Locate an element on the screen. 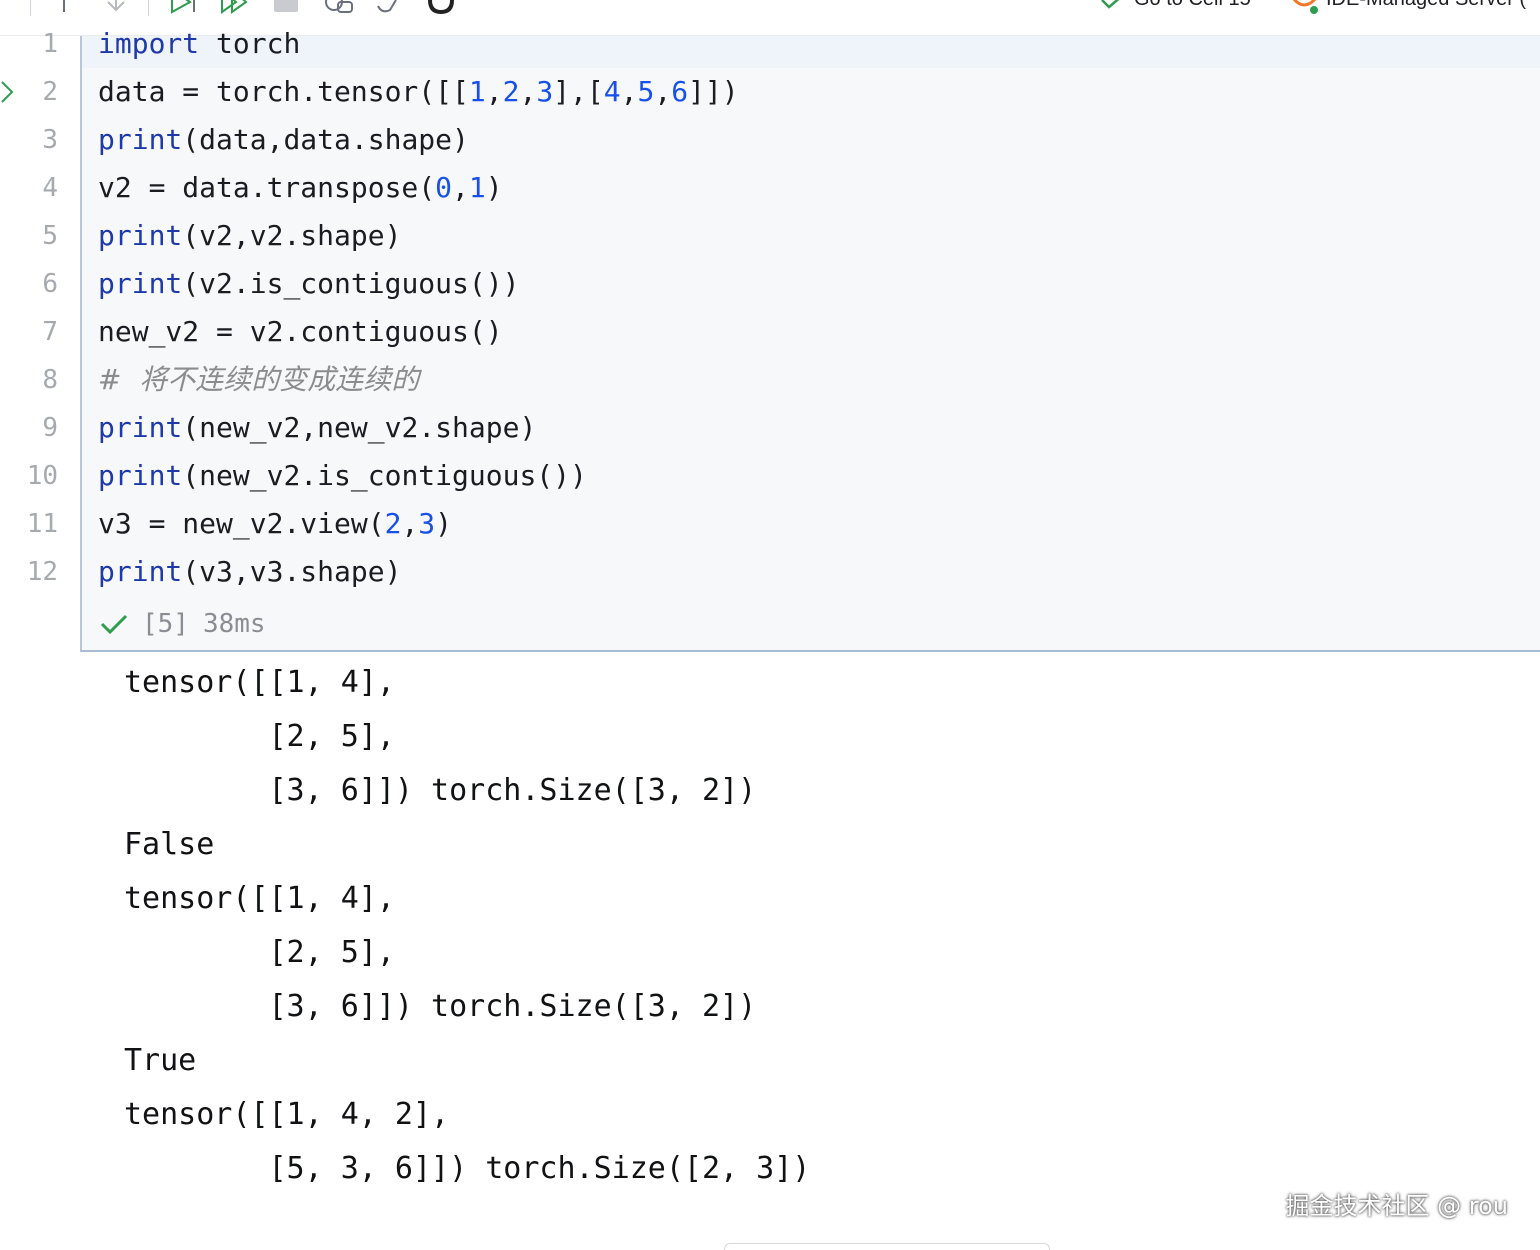  code-line: print(data,data.shape) is located at coordinates (283, 140).